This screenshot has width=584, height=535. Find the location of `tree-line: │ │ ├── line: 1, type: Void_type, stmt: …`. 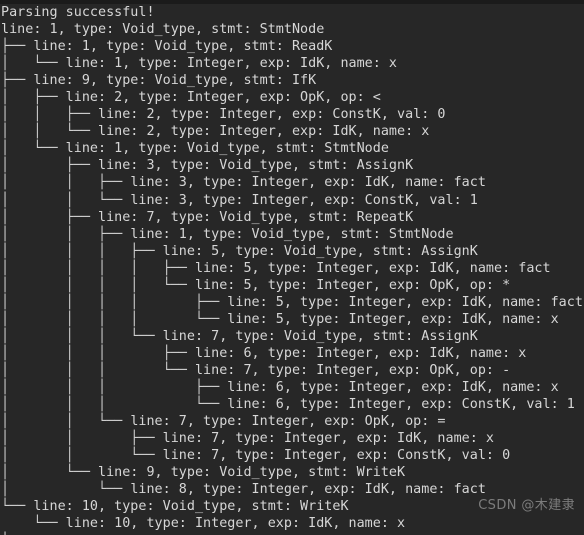

tree-line: │ │ ├── line: 1, type: Void_type, stmt: … is located at coordinates (292, 234).